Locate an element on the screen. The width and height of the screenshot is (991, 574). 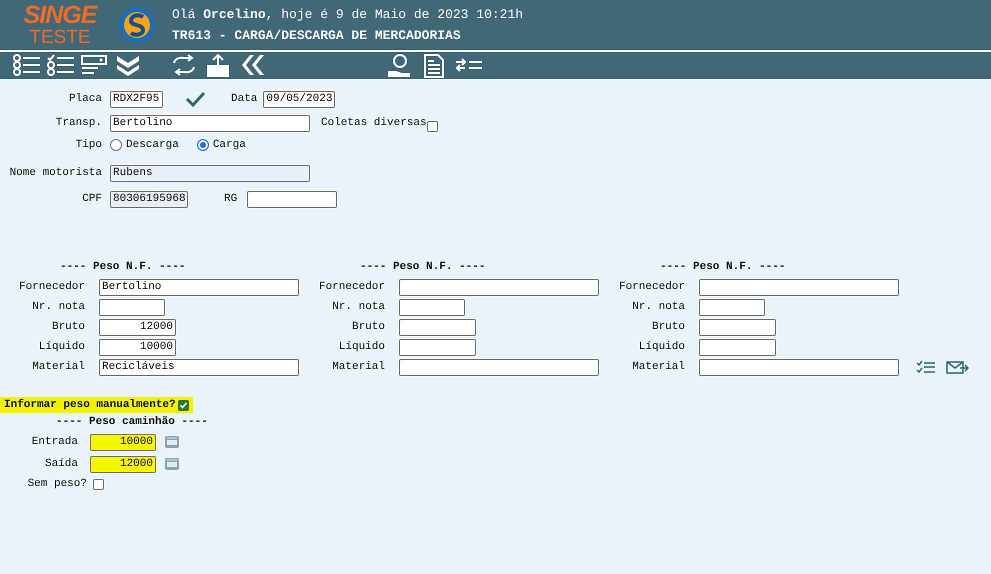
date-field: 09/05/2023 is located at coordinates (299, 99).